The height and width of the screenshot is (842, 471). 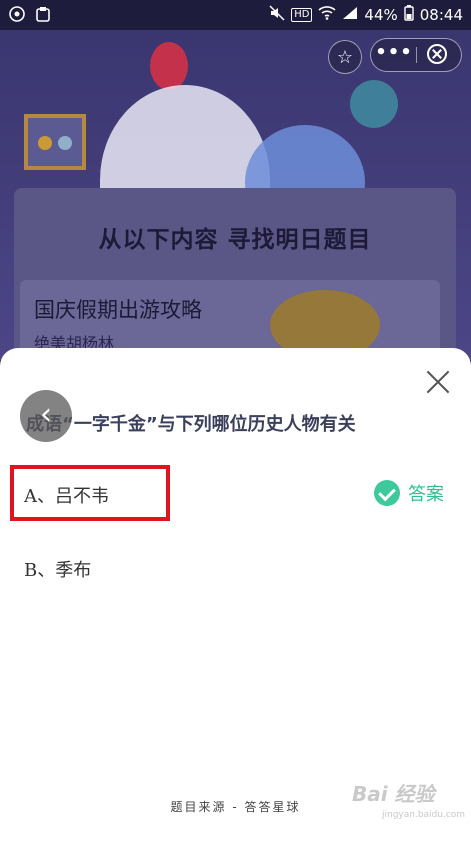 I want to click on hd-badge: HD, so click(x=302, y=15).